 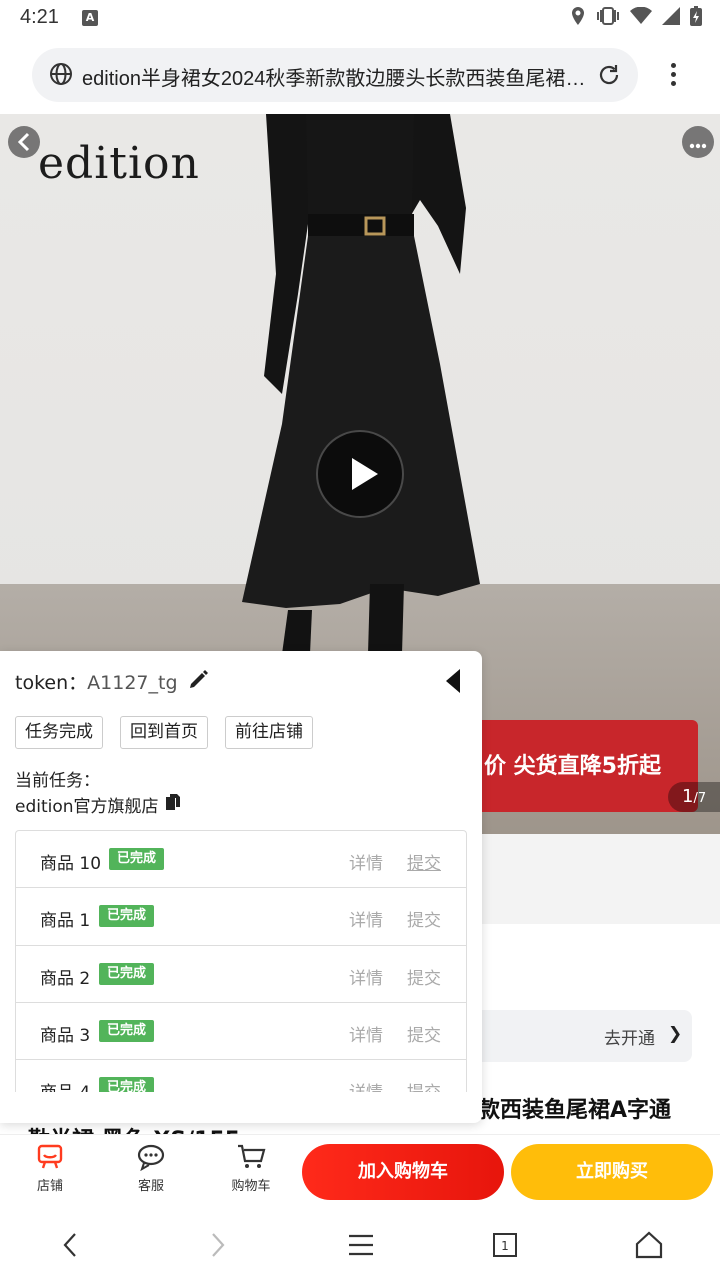 I want to click on collapse-panel-icon, so click(x=453, y=681).